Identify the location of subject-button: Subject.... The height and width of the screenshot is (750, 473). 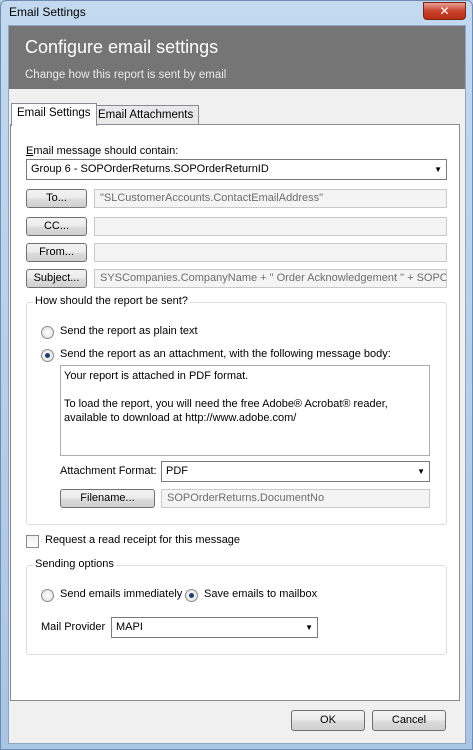
(56, 278).